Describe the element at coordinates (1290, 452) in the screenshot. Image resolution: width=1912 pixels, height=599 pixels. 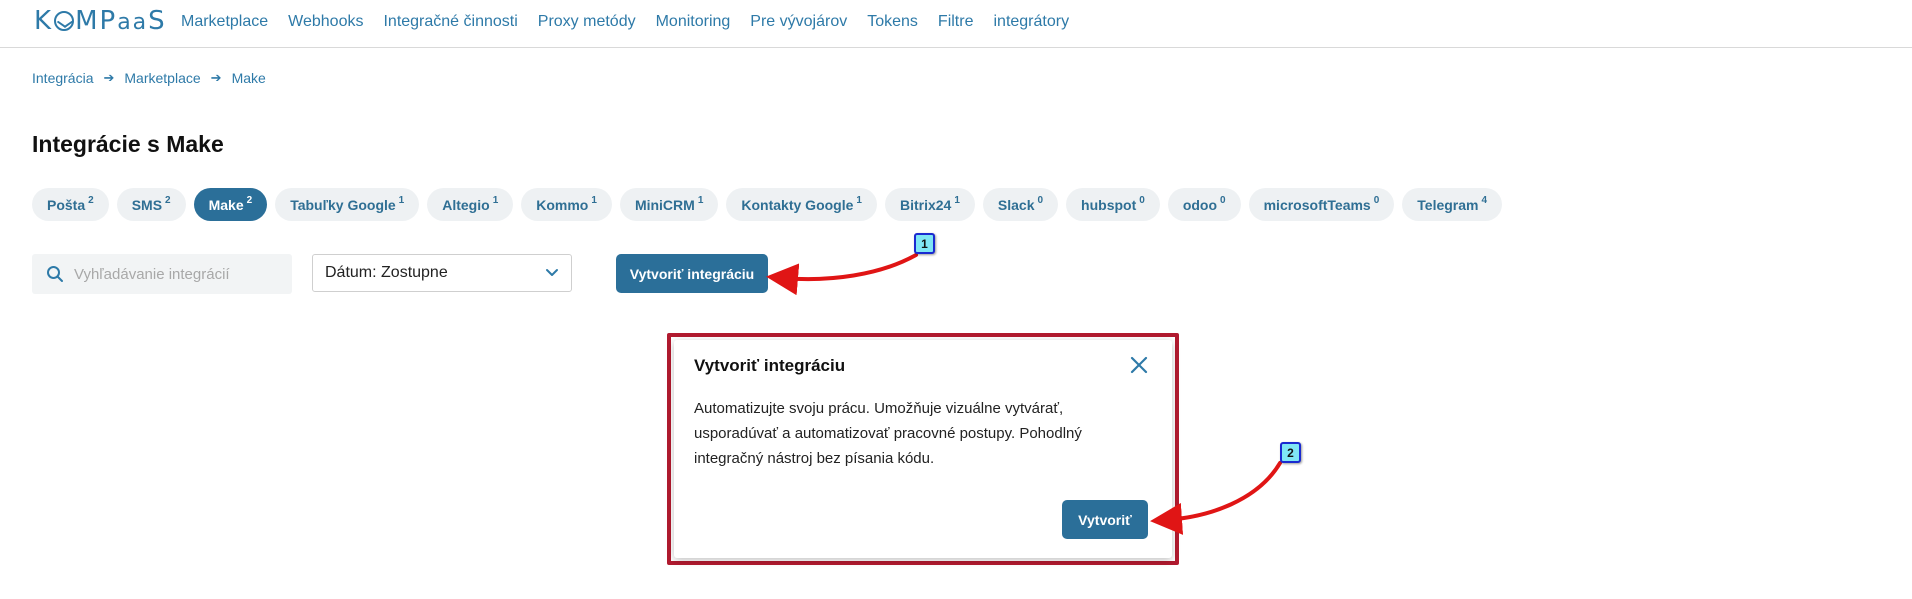
I see `annotation-badge-2: 2` at that location.